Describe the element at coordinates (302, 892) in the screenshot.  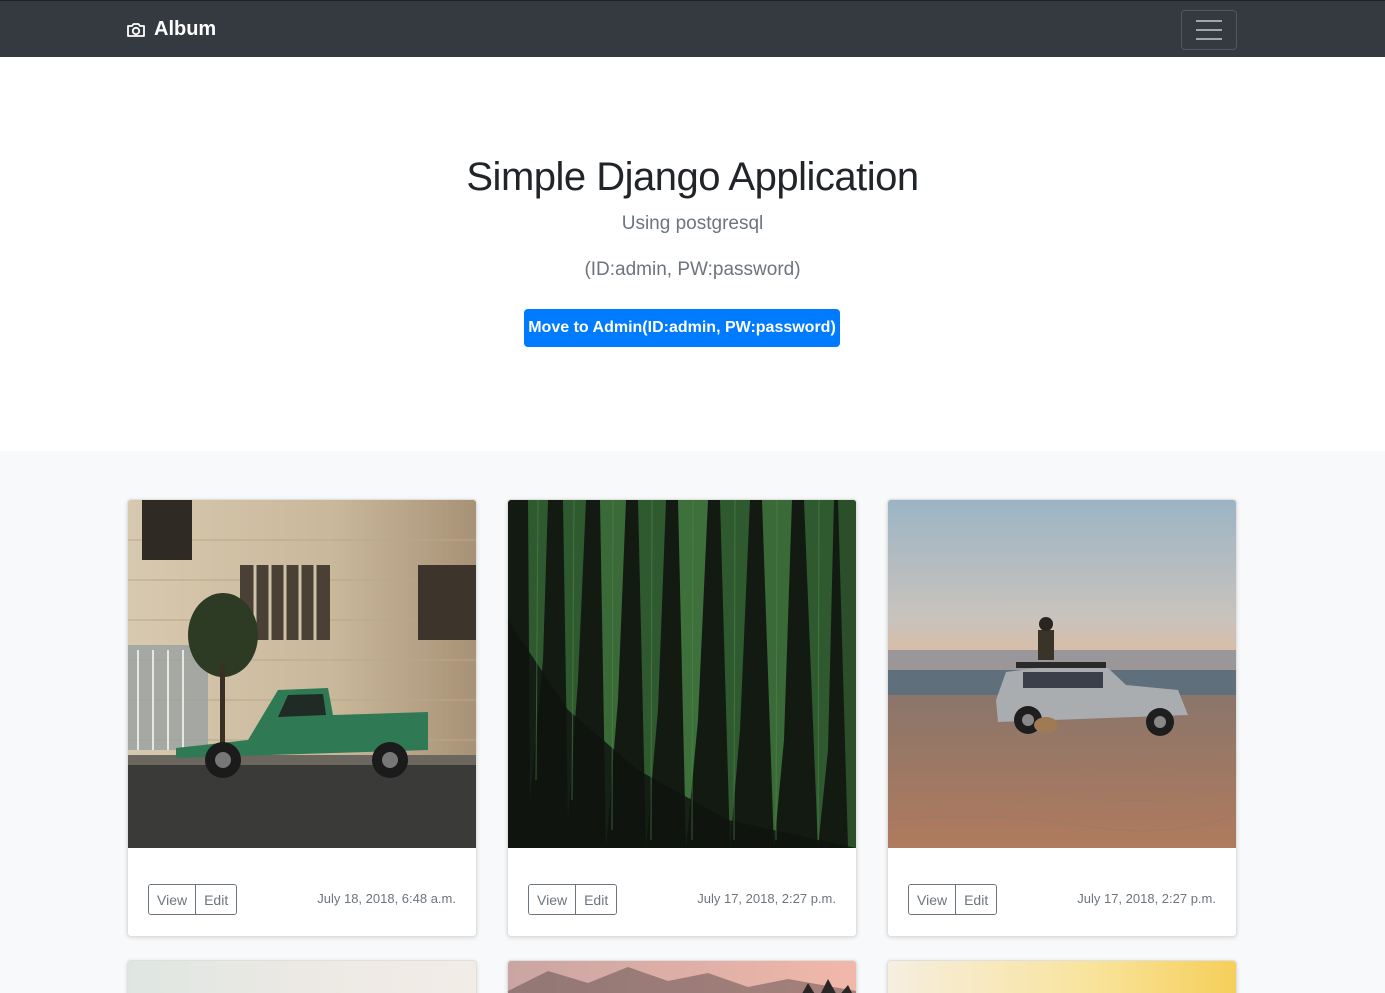
I see `card-footer: View Edit July 18, 2018, 6:48 a.m.` at that location.